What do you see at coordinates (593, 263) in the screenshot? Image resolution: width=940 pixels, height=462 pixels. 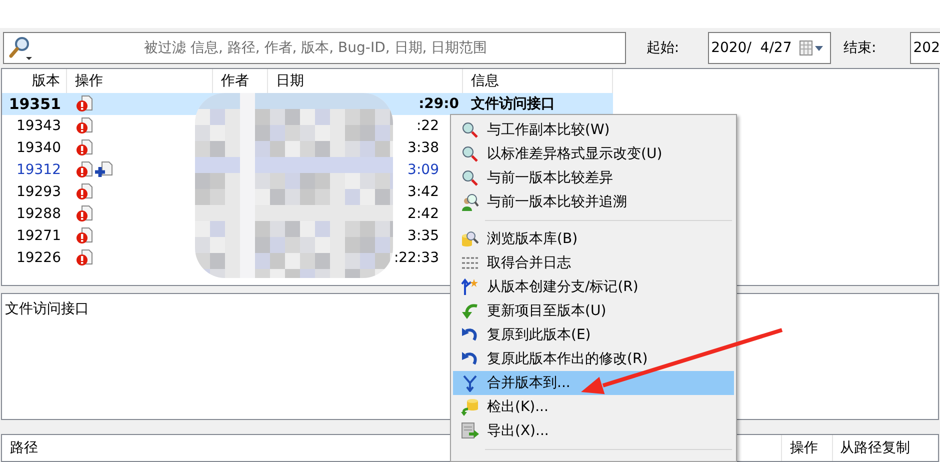 I see `menu-item: 取得合并日志` at bounding box center [593, 263].